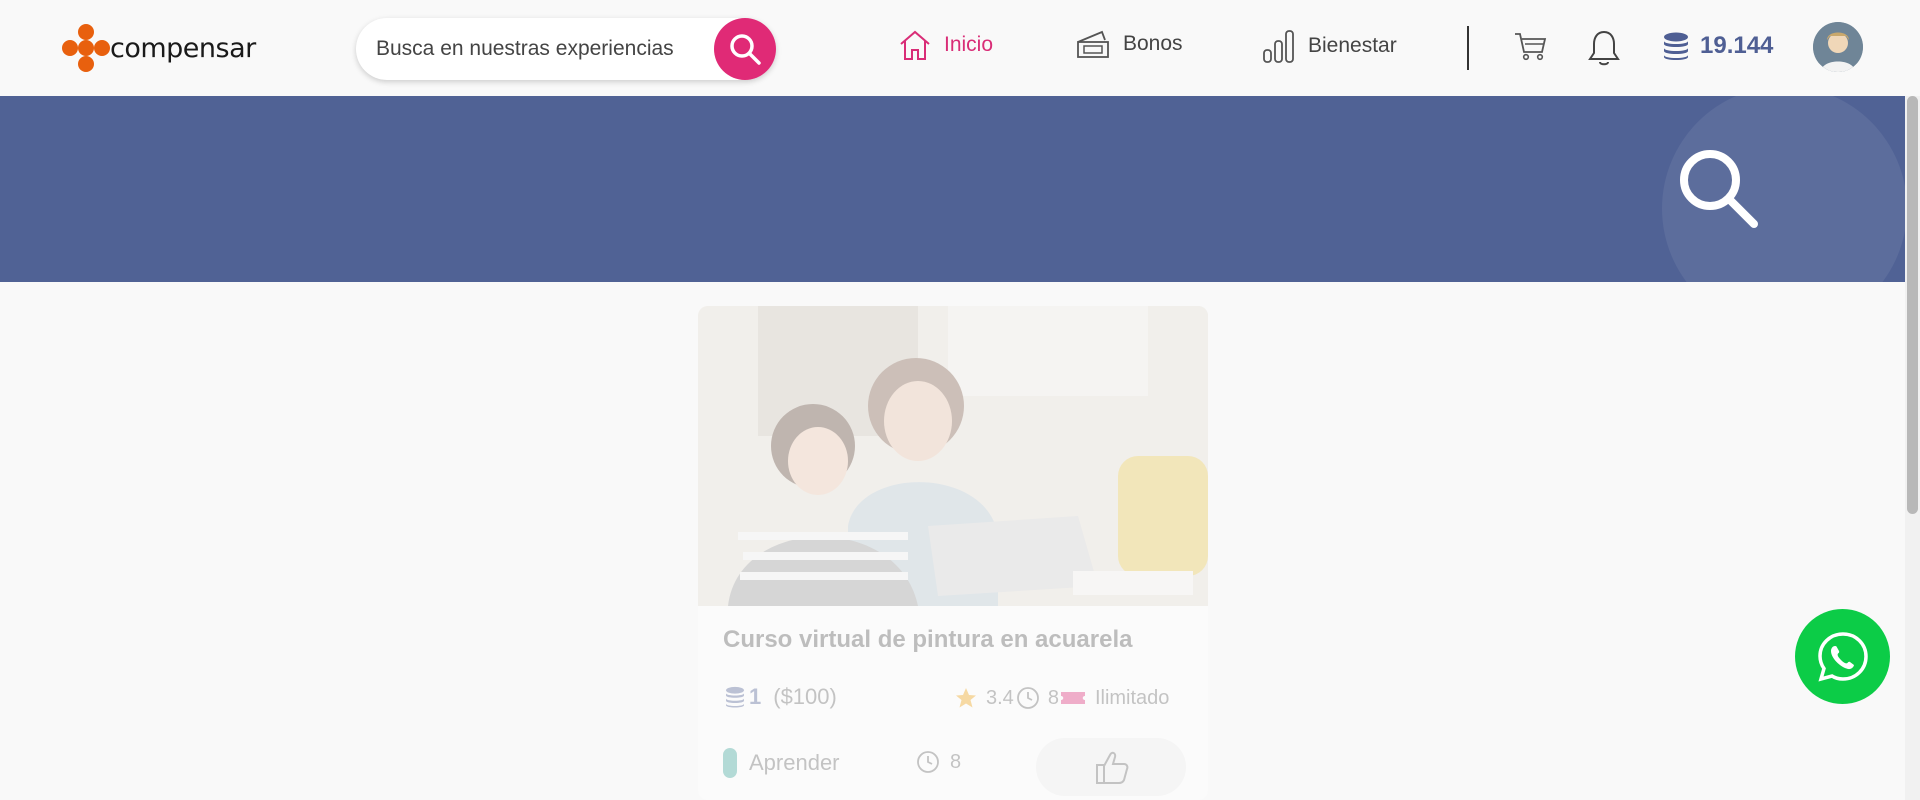 Image resolution: width=1920 pixels, height=800 pixels. I want to click on bar-chart-icon, so click(1278, 46).